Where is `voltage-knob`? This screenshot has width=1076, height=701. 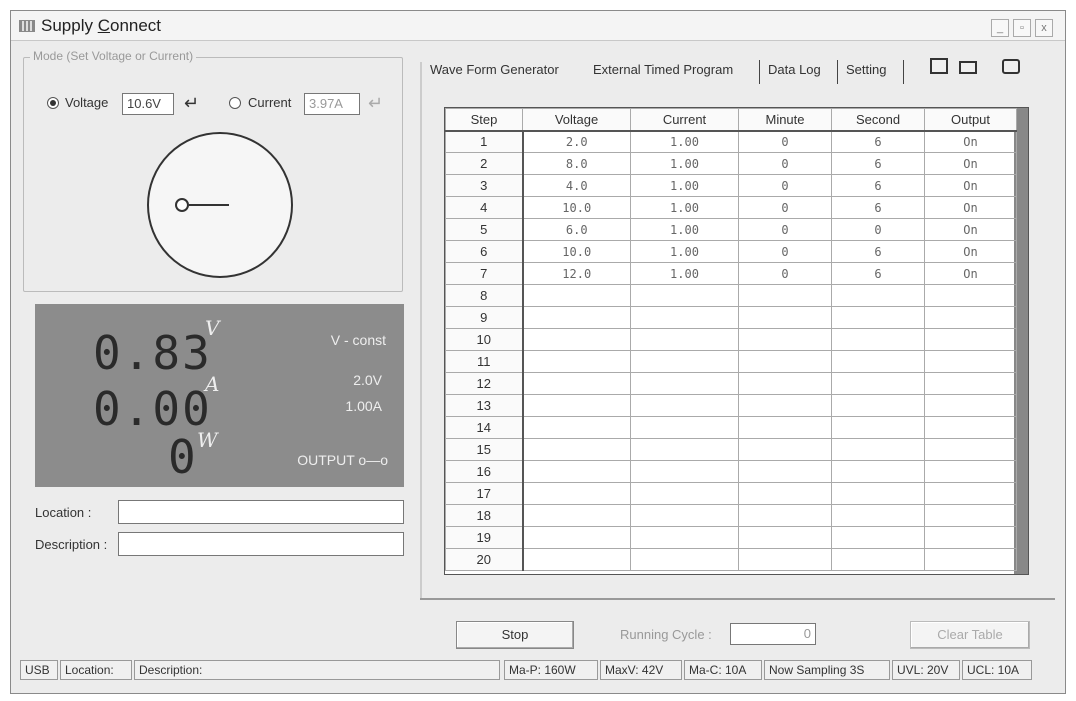 voltage-knob is located at coordinates (220, 205).